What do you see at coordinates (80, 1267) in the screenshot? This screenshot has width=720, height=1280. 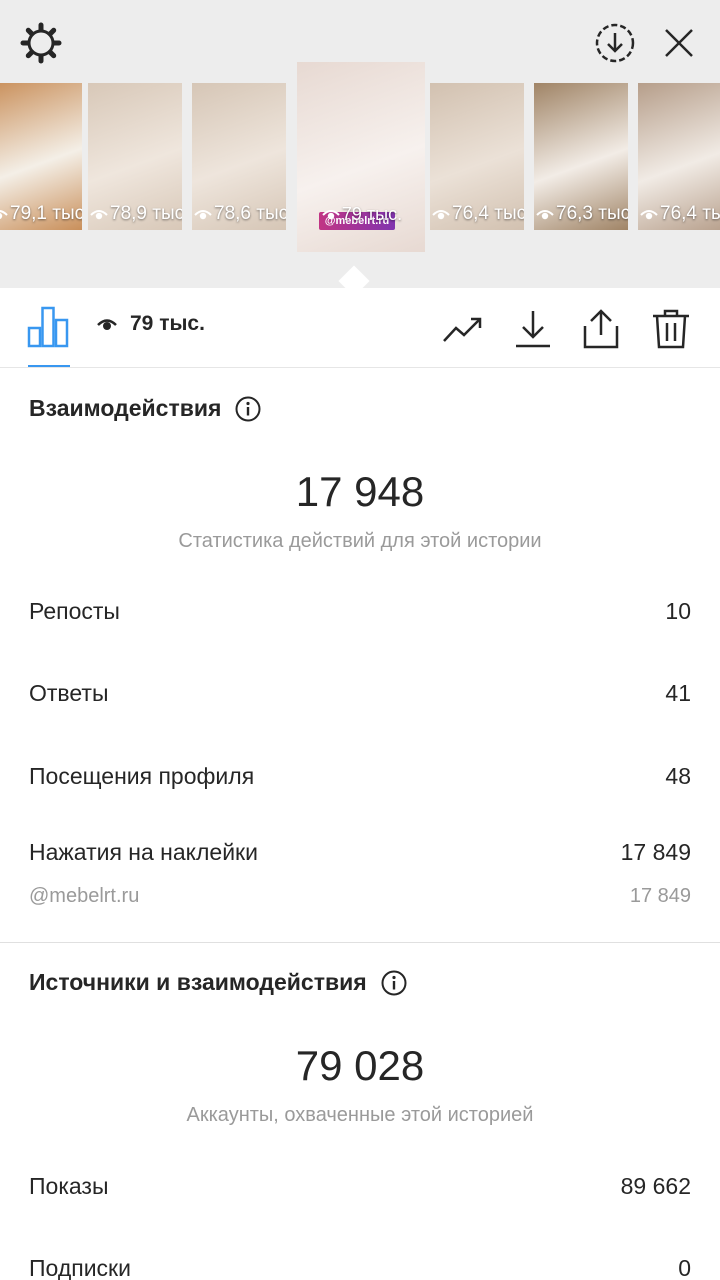 I see `stat-label: Подписки` at bounding box center [80, 1267].